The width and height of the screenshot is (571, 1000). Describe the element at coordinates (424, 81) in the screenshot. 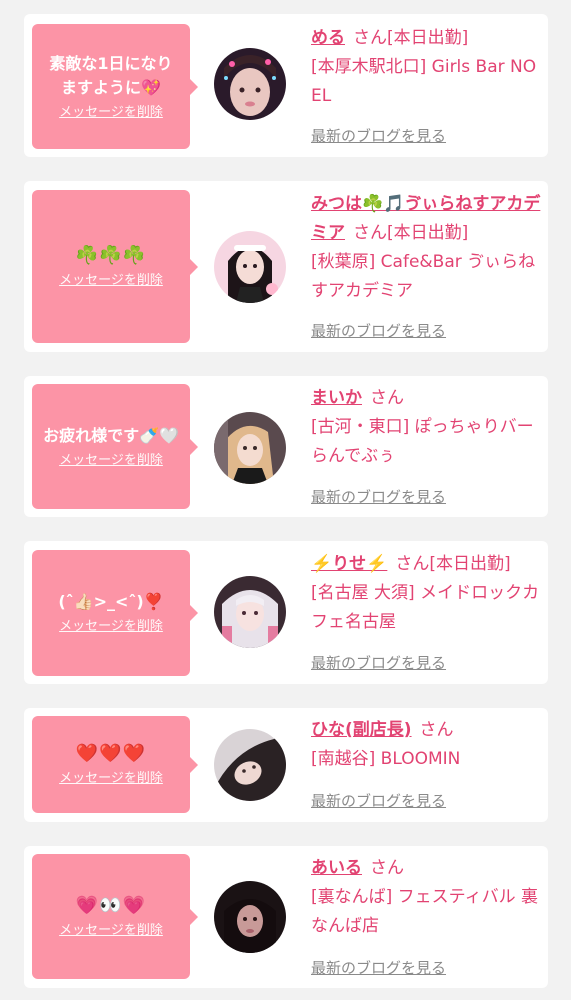

I see `shop-name: [本厚木駅北口] Girls Bar NOEL` at that location.